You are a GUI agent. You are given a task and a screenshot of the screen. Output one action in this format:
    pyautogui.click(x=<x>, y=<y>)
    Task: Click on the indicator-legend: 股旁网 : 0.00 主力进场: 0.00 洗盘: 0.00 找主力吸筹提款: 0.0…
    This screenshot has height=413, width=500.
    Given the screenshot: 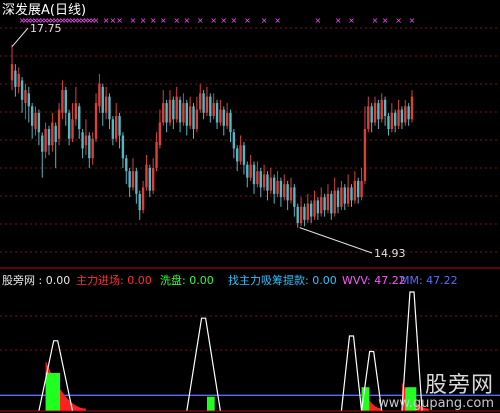 What is the action you would take?
    pyautogui.click(x=230, y=280)
    